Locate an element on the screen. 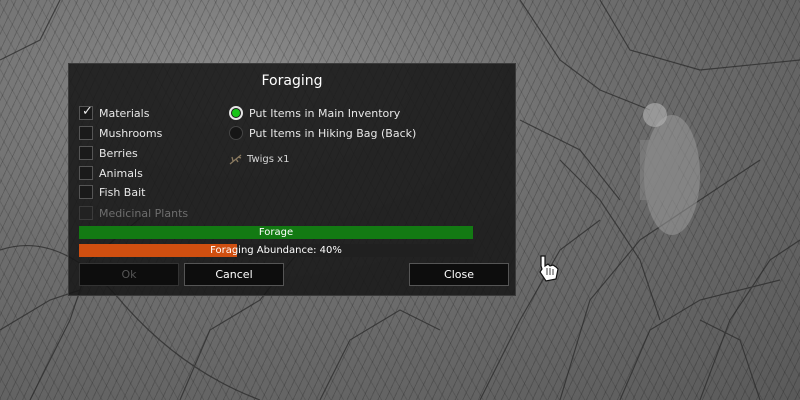  window-title: Foraging is located at coordinates (292, 81).